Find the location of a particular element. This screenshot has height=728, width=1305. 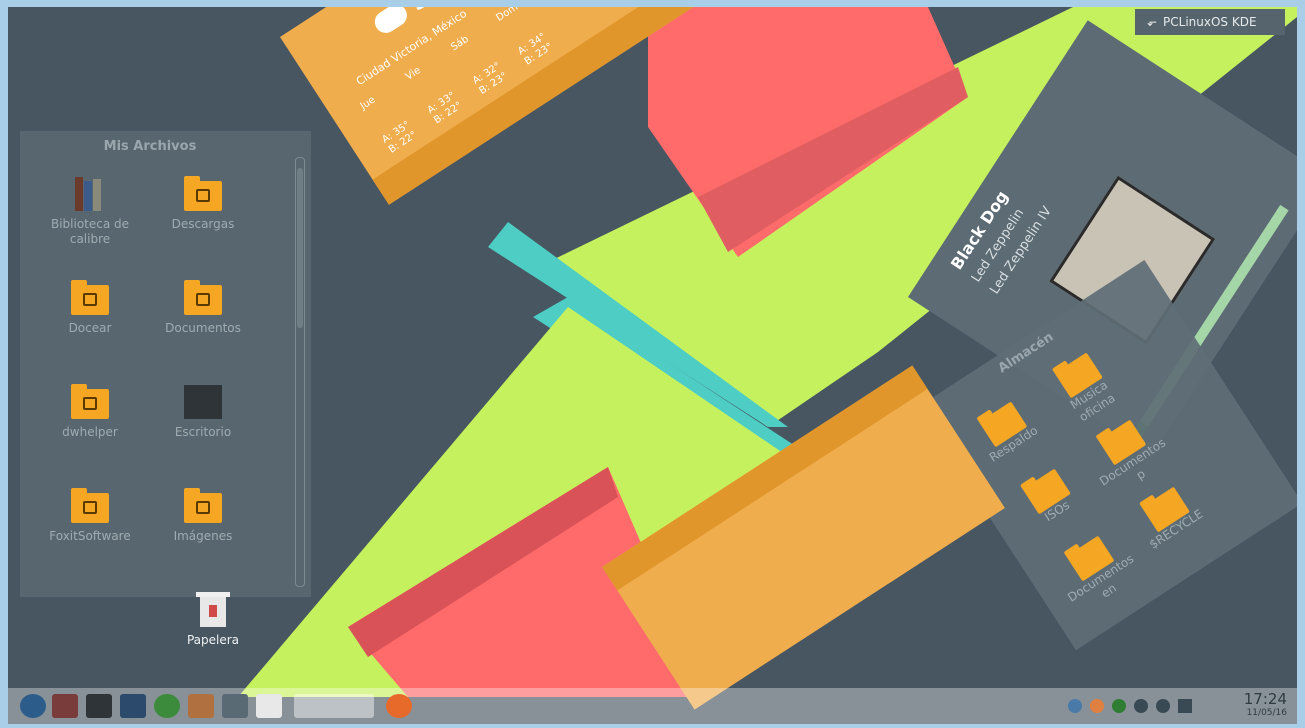

clock-date: 11/05/16 is located at coordinates (1266, 713).